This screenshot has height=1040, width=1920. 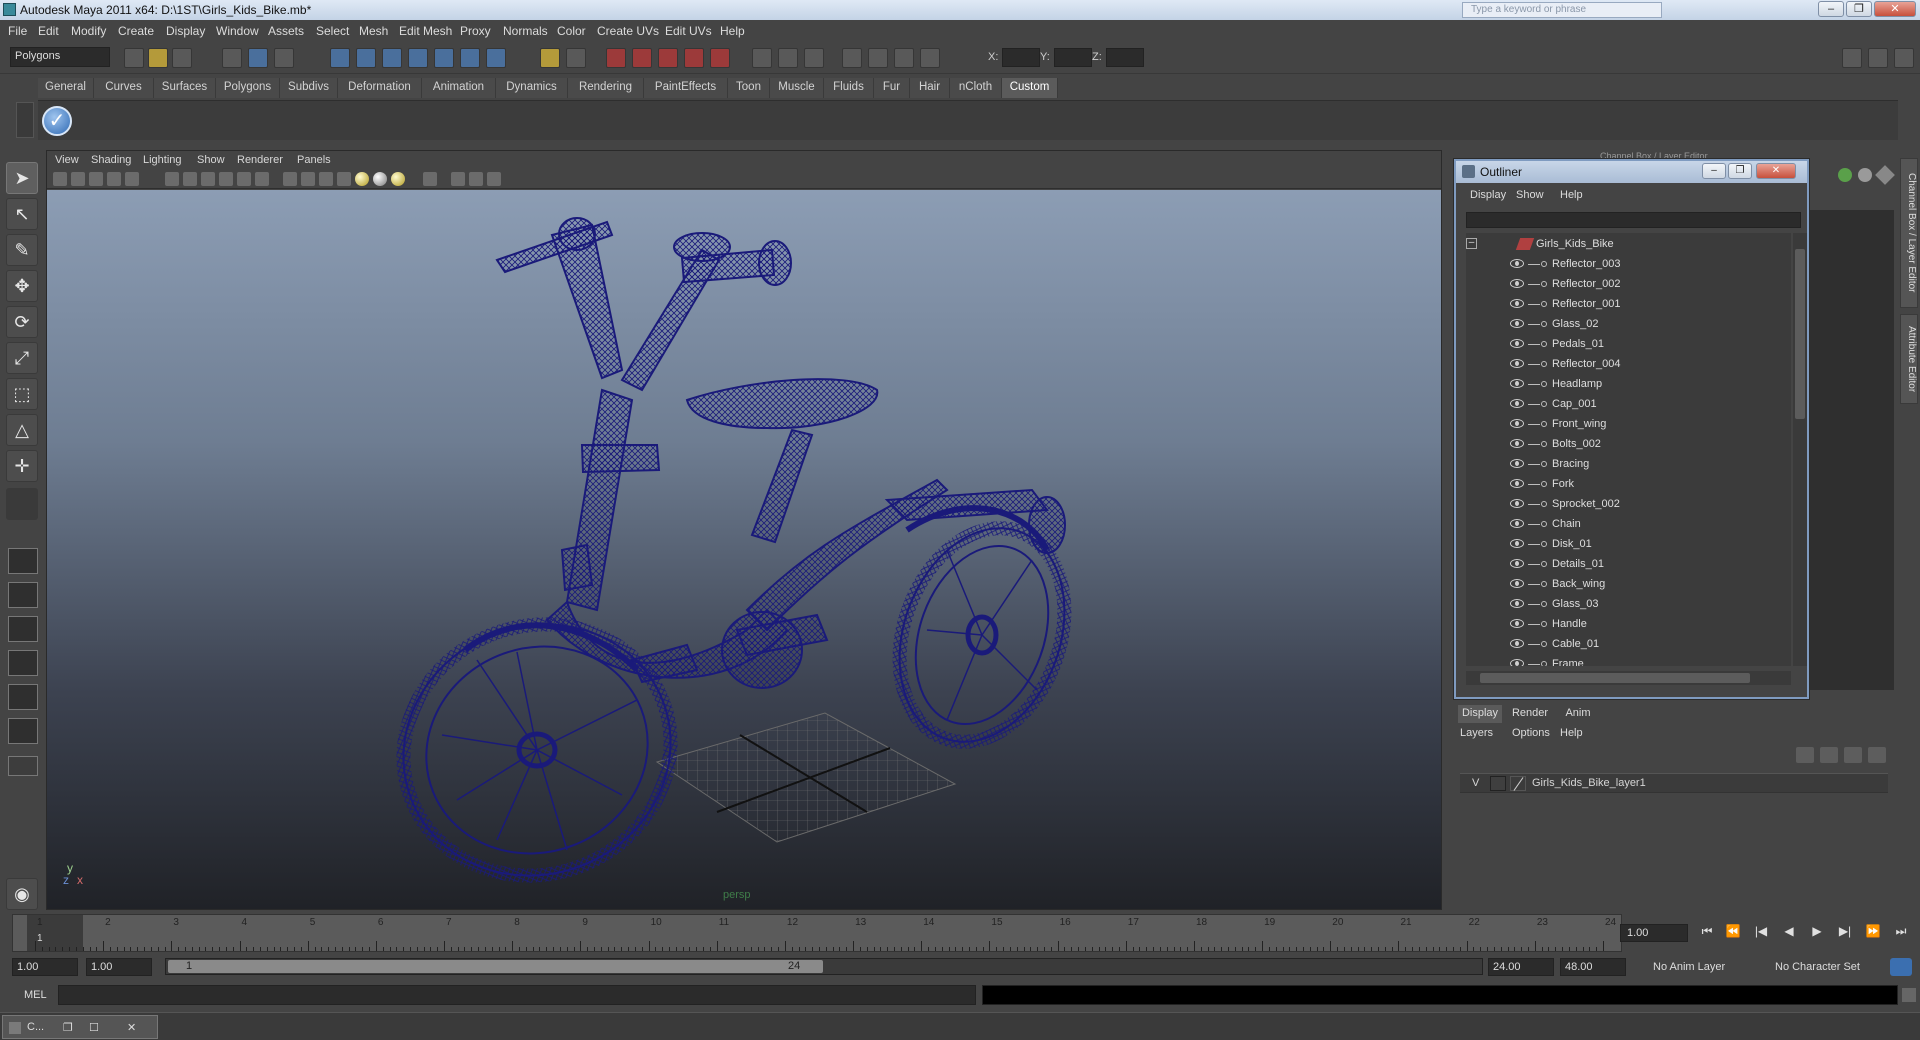 What do you see at coordinates (248, 88) in the screenshot?
I see `tab-polygons: Polygons` at bounding box center [248, 88].